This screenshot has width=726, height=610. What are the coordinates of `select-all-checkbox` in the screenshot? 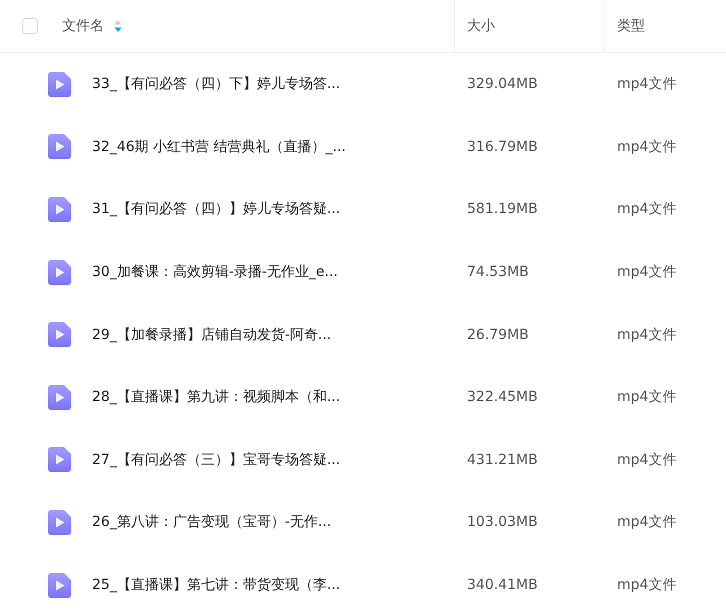 It's located at (30, 26).